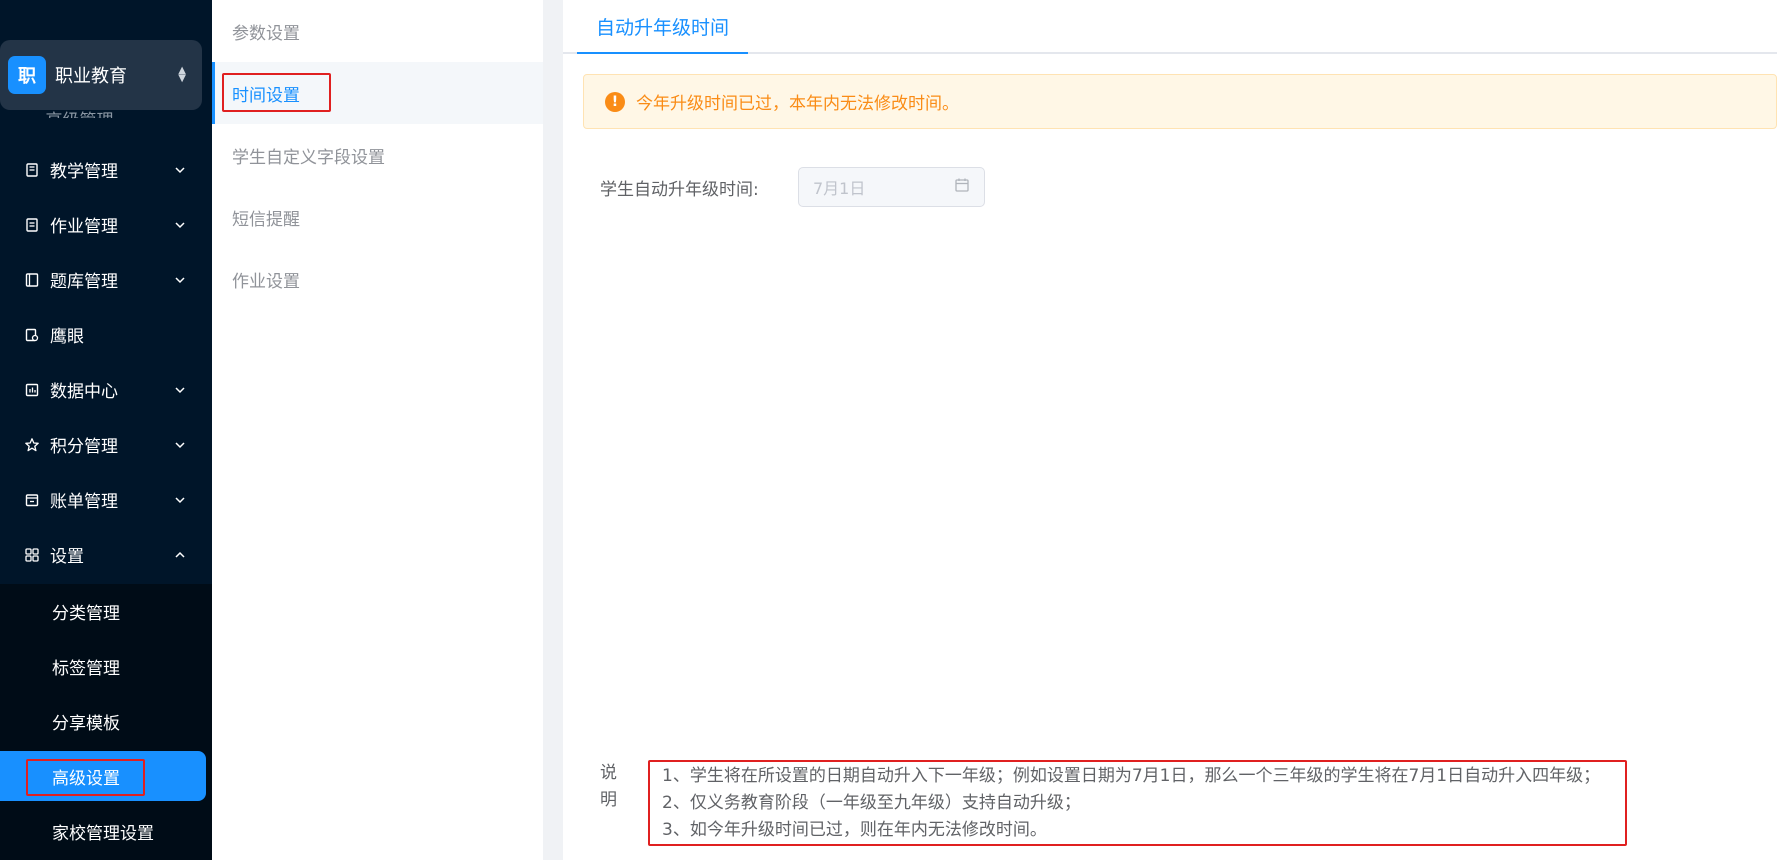  I want to click on field-label: 学生自动升年级时间:, so click(679, 189).